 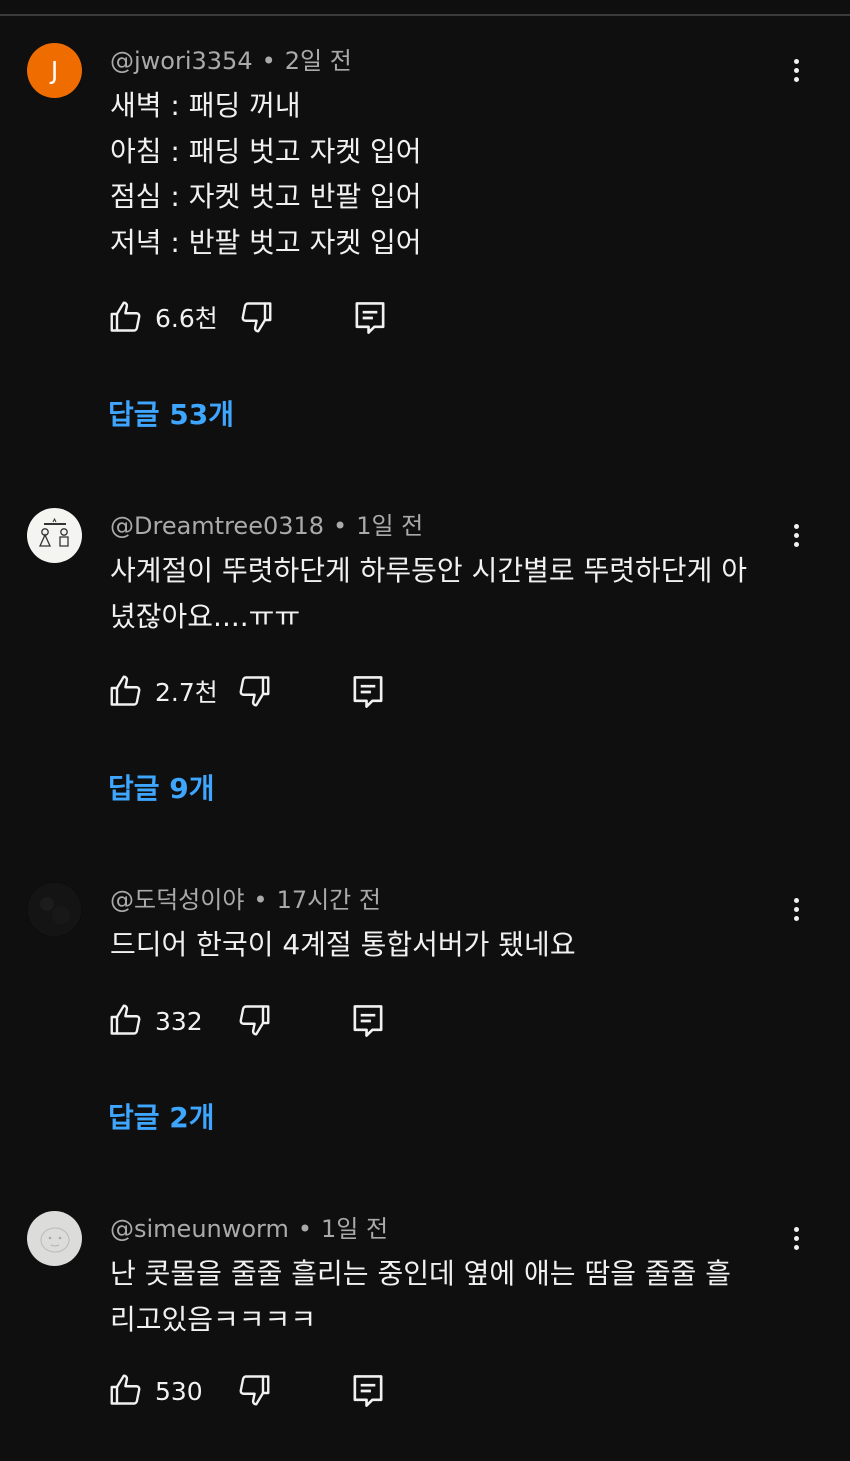 What do you see at coordinates (205, 105) in the screenshot?
I see `comment-line: 새벽 : 패딩 꺼내` at bounding box center [205, 105].